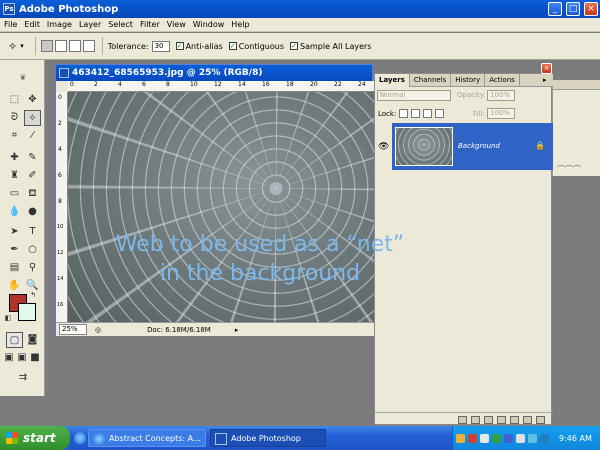 This screenshot has width=600, height=450. What do you see at coordinates (10, 24) in the screenshot?
I see `menu-file: File` at bounding box center [10, 24].